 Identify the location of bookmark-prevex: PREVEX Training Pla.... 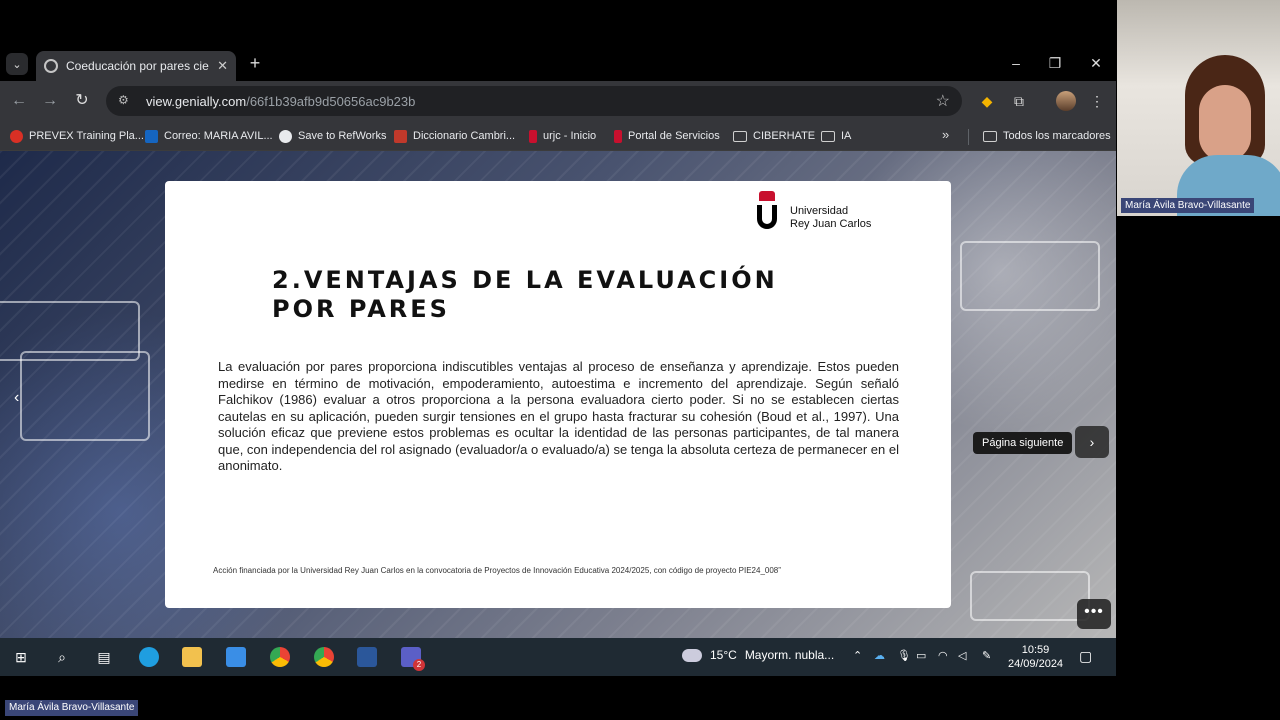
(77, 136).